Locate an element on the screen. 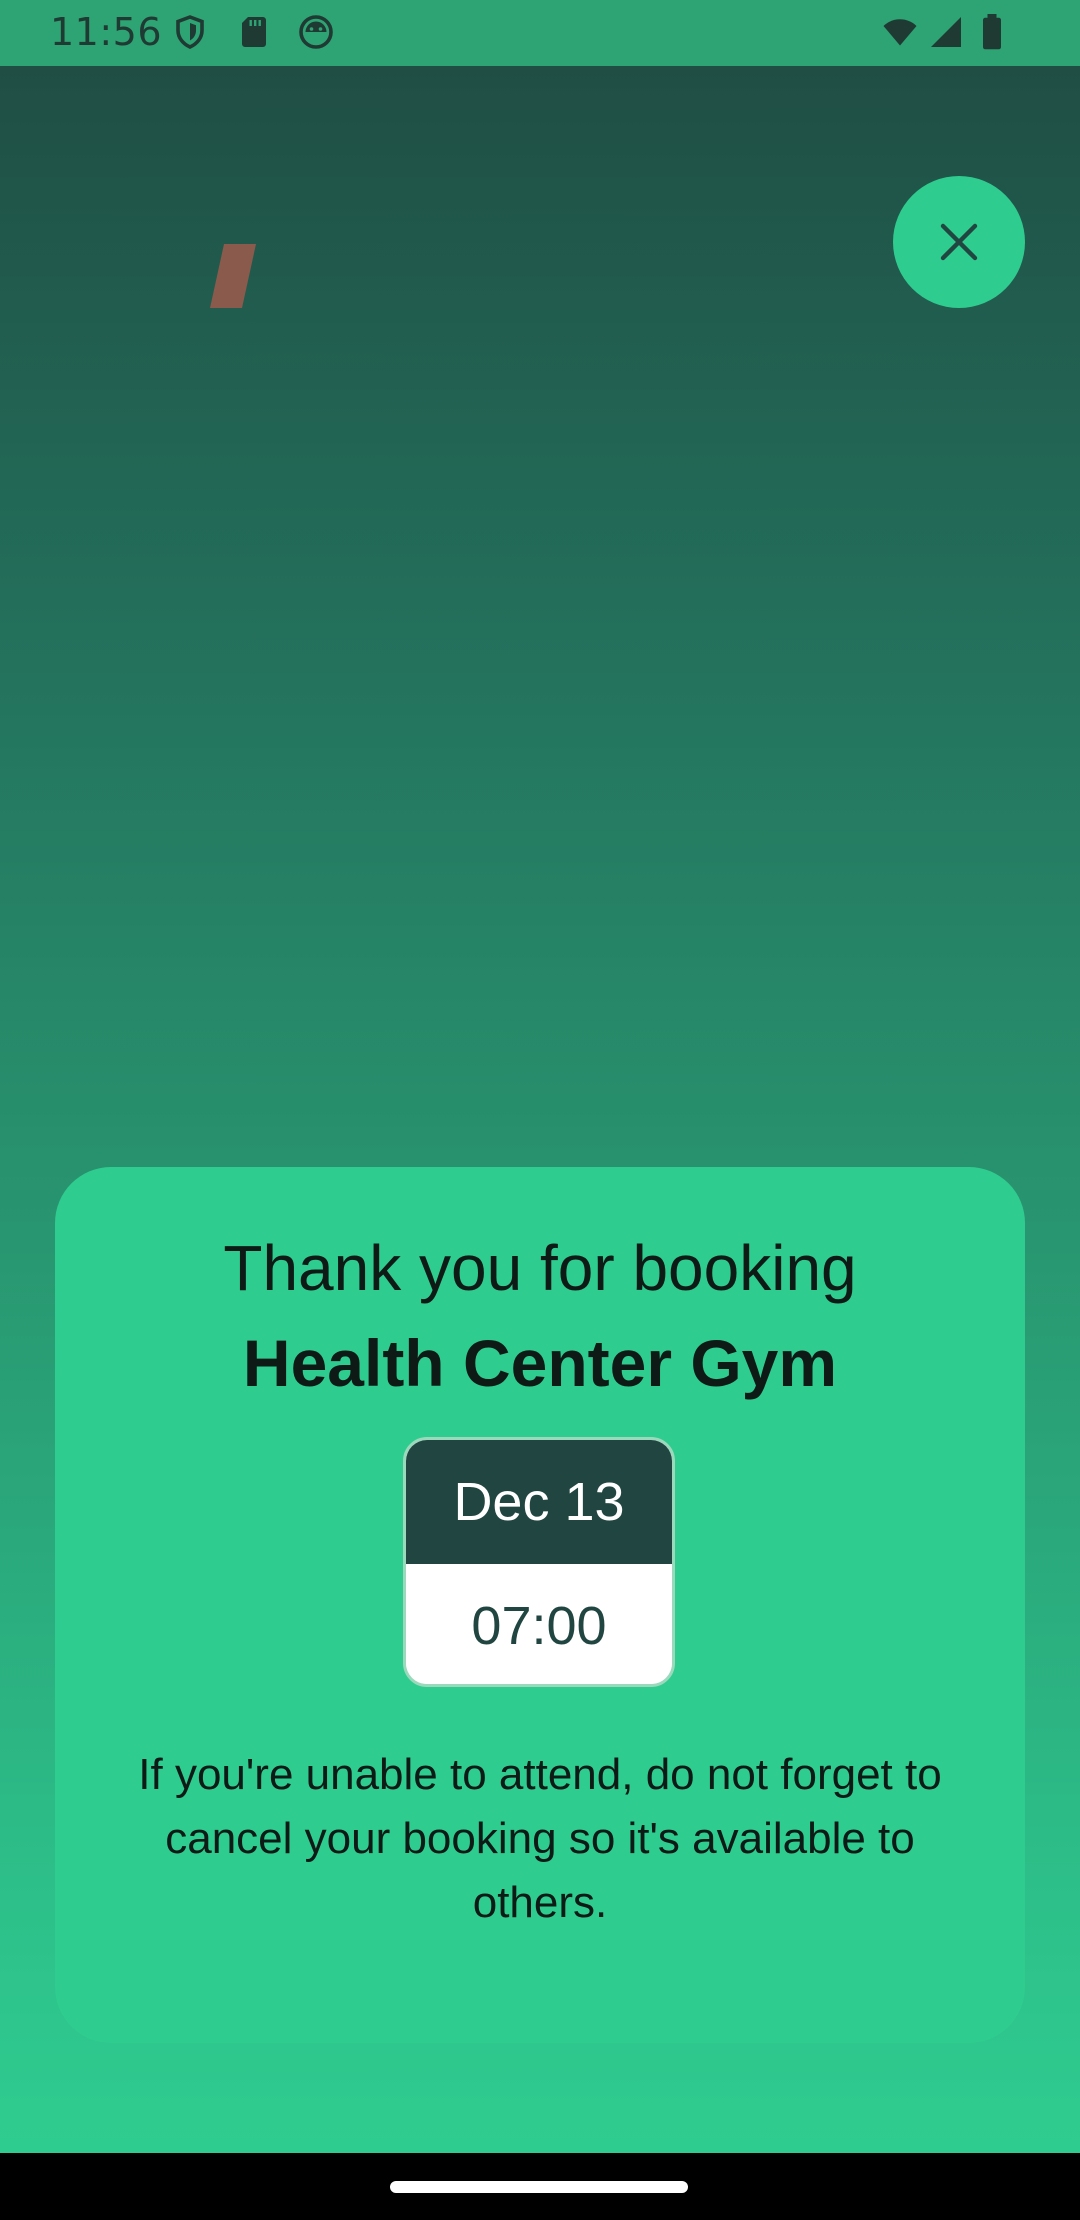 The height and width of the screenshot is (2220, 1080). navigation-bar is located at coordinates (540, 2186).